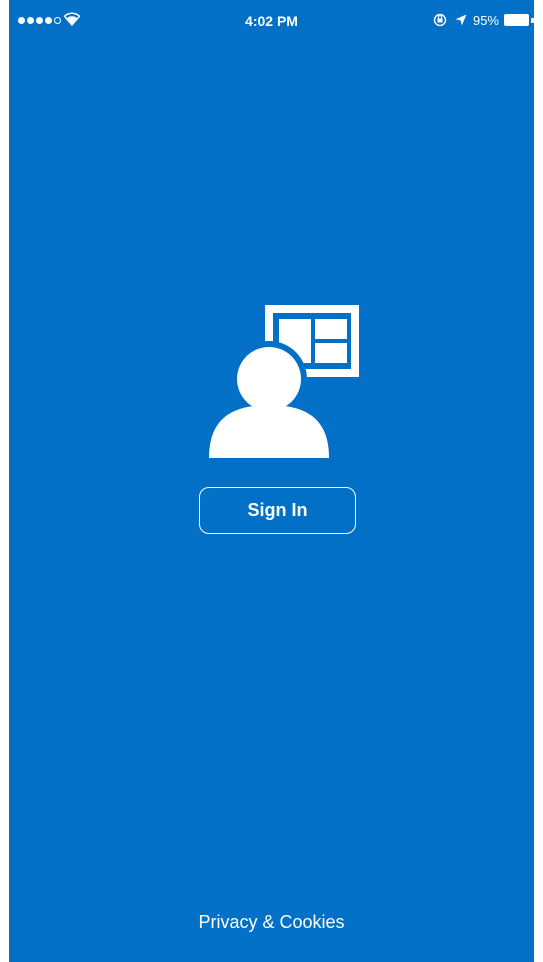 Image resolution: width=543 pixels, height=962 pixels. I want to click on user-with-dashboard-icon, so click(284, 381).